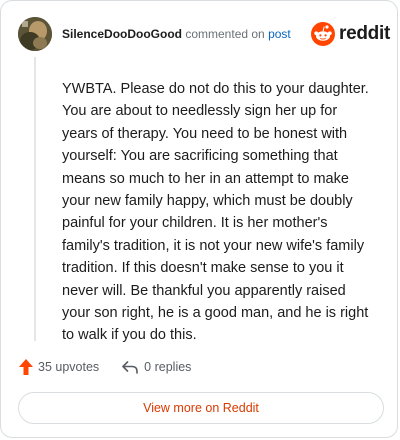 Image resolution: width=400 pixels, height=440 pixels. Describe the element at coordinates (104, 367) in the screenshot. I see `comment-actions: 35 upvotes 0 replies` at that location.